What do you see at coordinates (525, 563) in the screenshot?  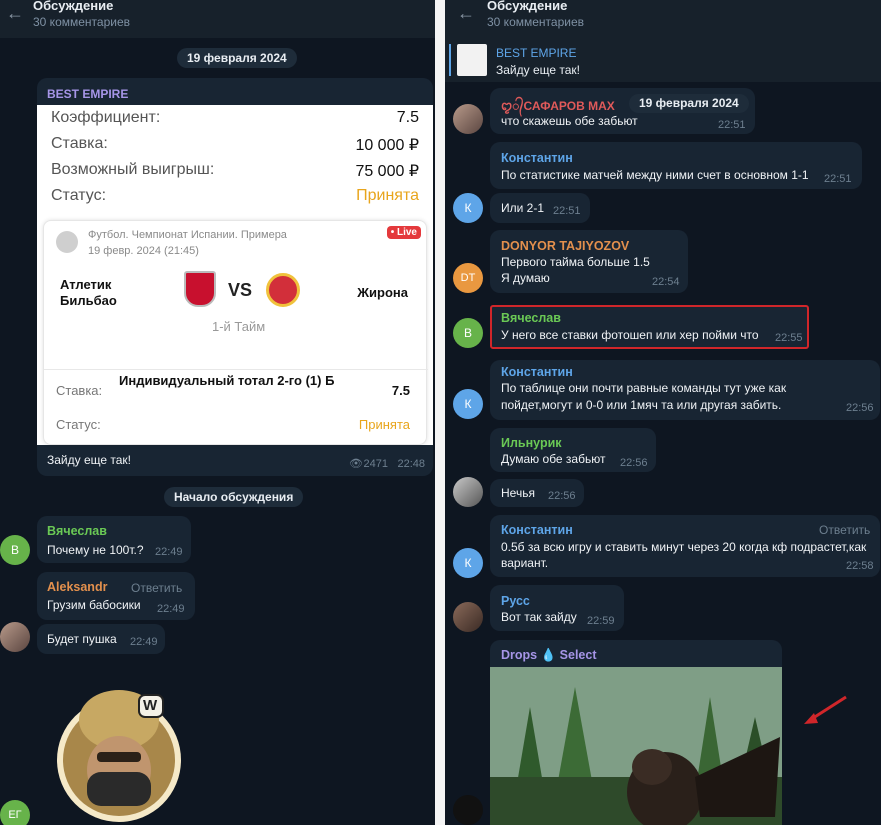 I see `message-text: вариант.` at bounding box center [525, 563].